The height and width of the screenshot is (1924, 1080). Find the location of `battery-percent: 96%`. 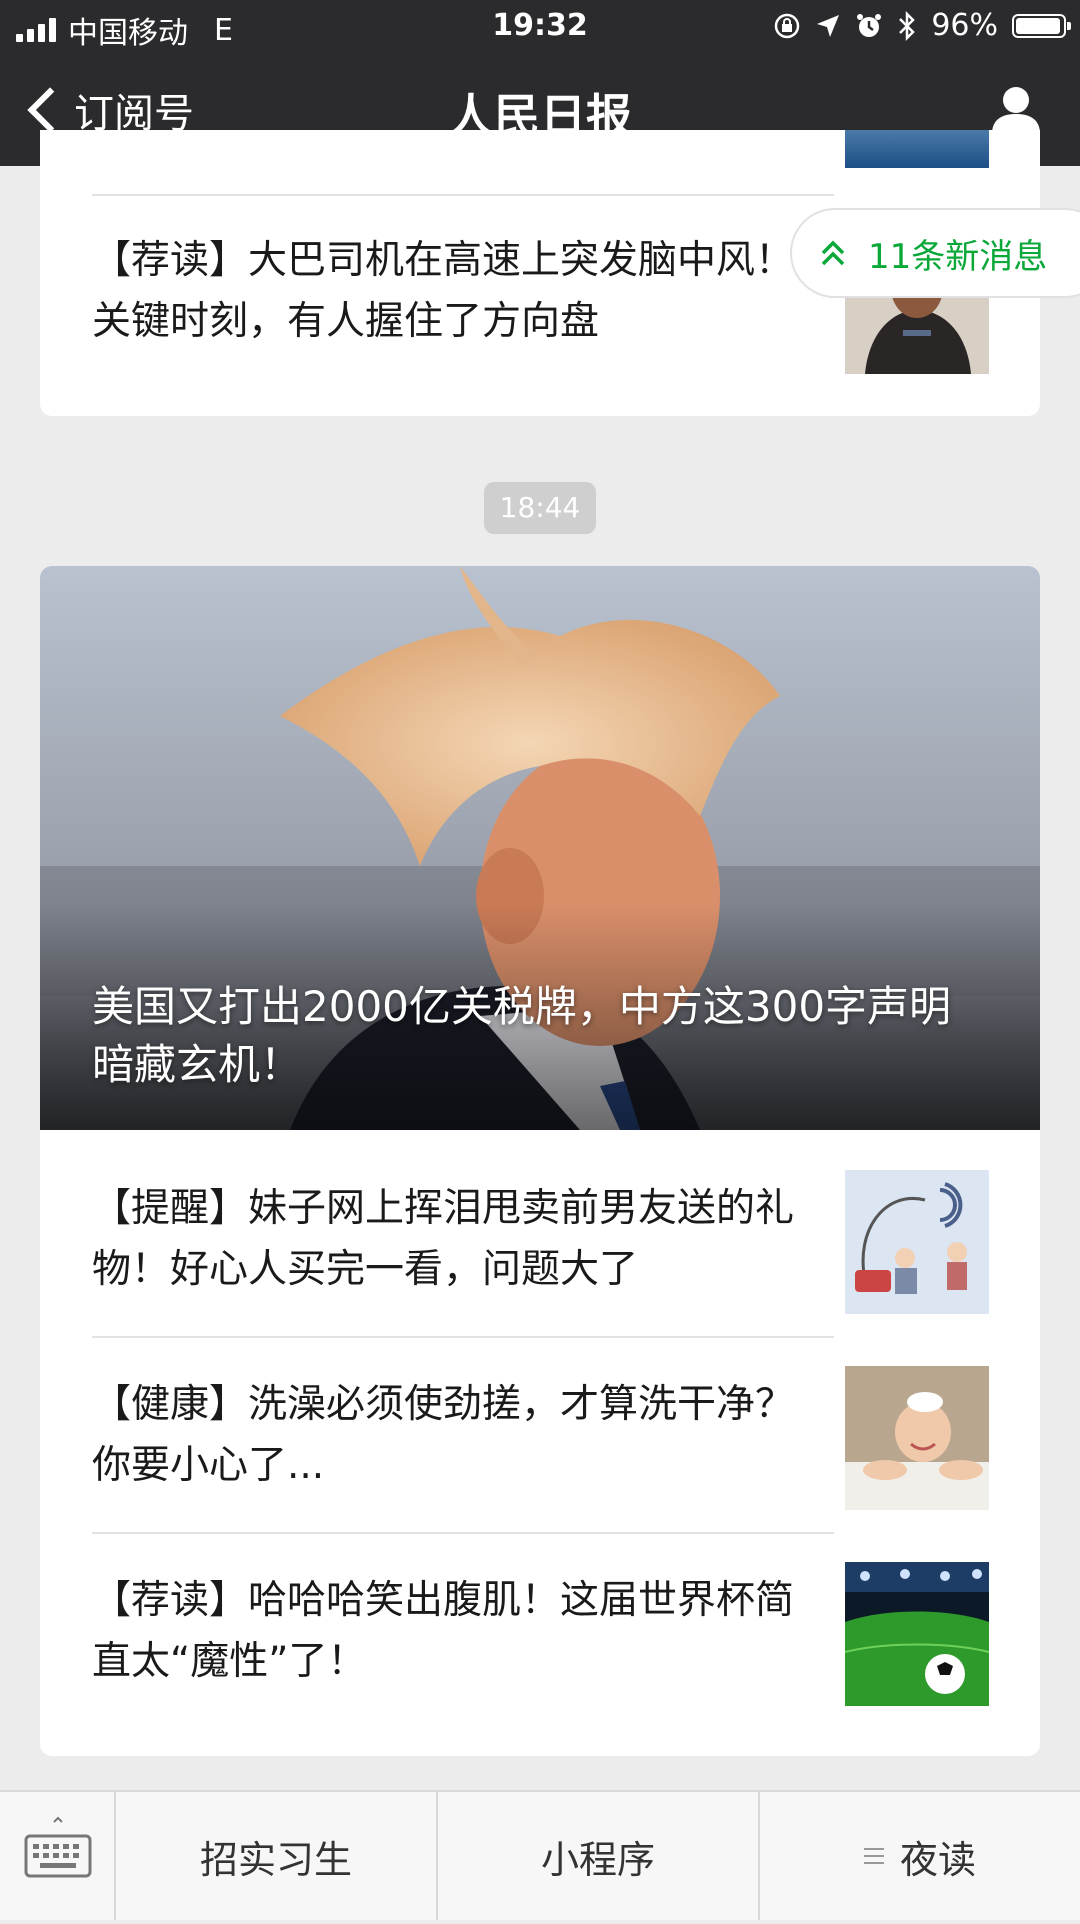

battery-percent: 96% is located at coordinates (964, 25).